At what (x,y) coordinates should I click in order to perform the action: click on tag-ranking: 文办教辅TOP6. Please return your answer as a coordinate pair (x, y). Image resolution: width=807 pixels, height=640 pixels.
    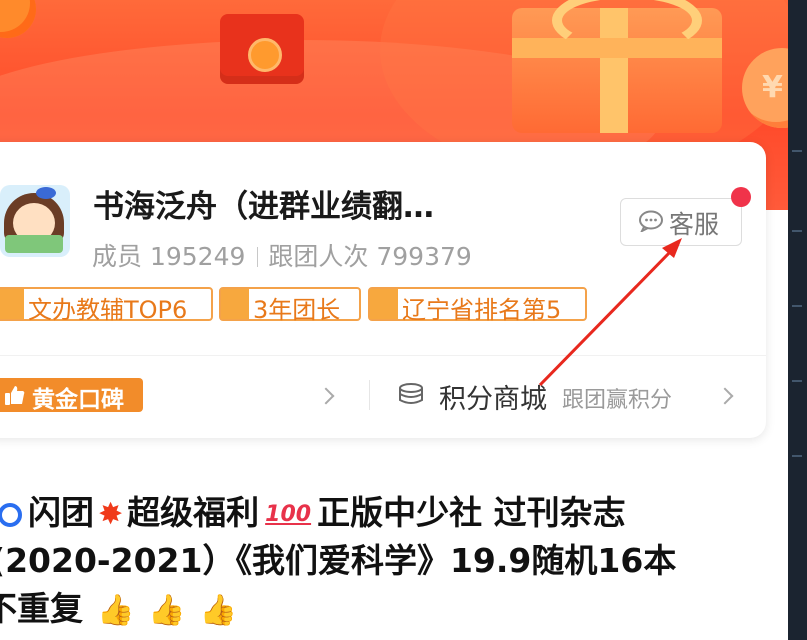
    Looking at the image, I should click on (106, 305).